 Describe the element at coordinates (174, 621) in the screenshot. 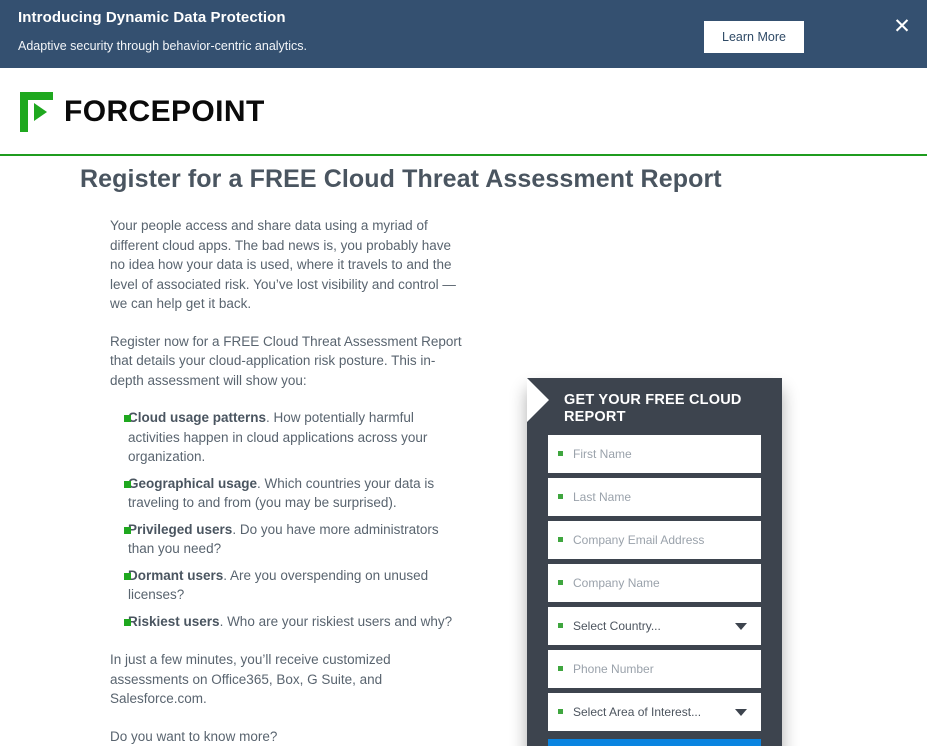

I see `list-item-lead: Riskiest users` at that location.